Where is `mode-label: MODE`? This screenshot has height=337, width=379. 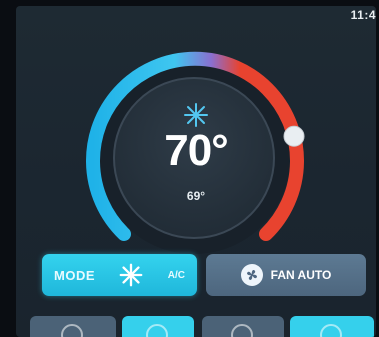 mode-label: MODE is located at coordinates (74, 275).